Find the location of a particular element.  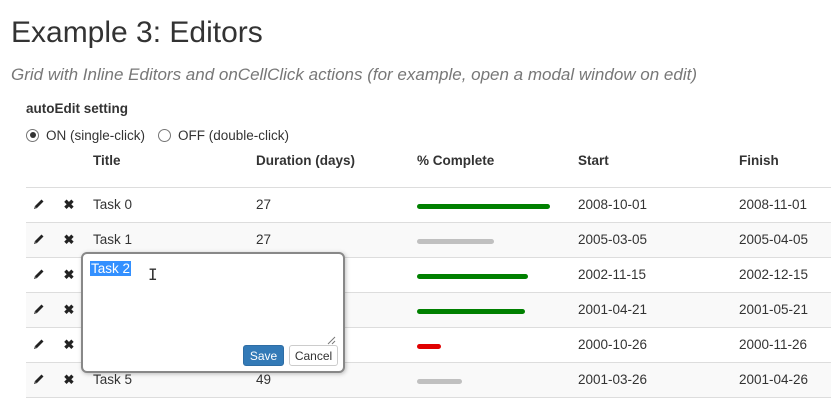

cell-finish: 2002-12-15 is located at coordinates (773, 274).